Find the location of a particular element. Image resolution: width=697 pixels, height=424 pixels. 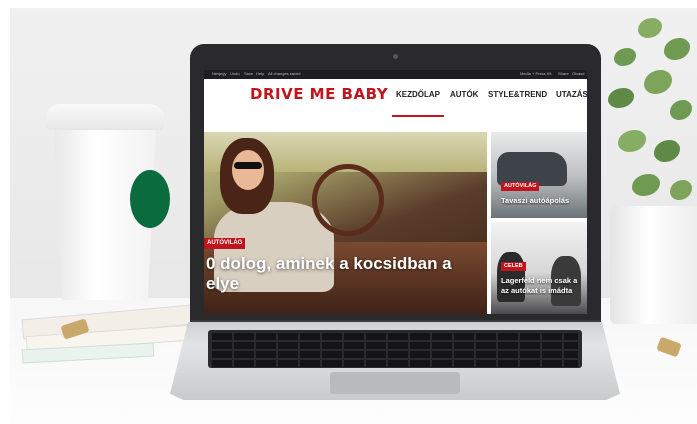

toolbar-item: Olvasd is located at coordinates (578, 73).